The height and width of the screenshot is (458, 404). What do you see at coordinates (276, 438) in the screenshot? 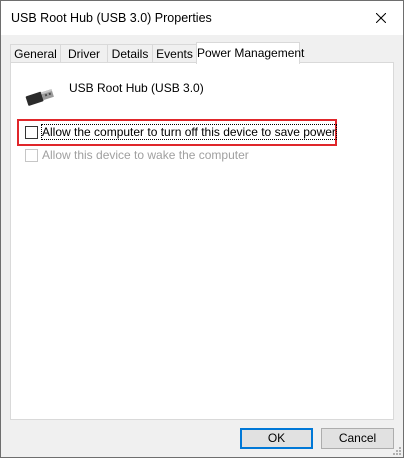
I see `ok-button: OK` at bounding box center [276, 438].